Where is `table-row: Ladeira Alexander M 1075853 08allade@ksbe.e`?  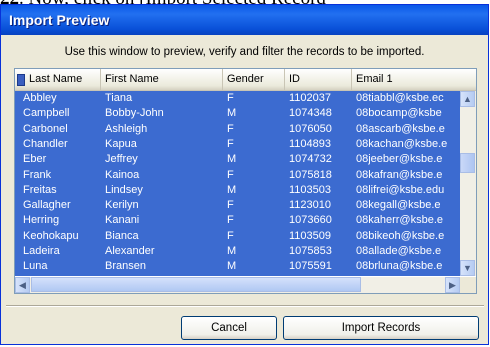
table-row: Ladeira Alexander M 1075853 08allade@ksbe.e is located at coordinates (237, 251).